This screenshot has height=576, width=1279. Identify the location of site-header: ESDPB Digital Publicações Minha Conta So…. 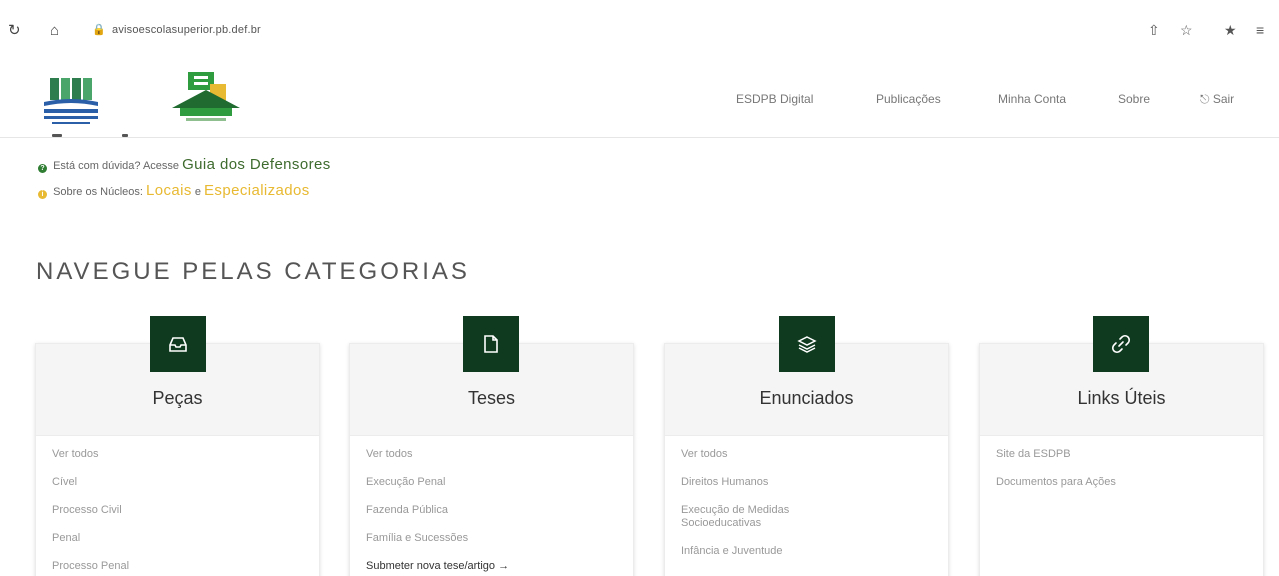
(639, 100).